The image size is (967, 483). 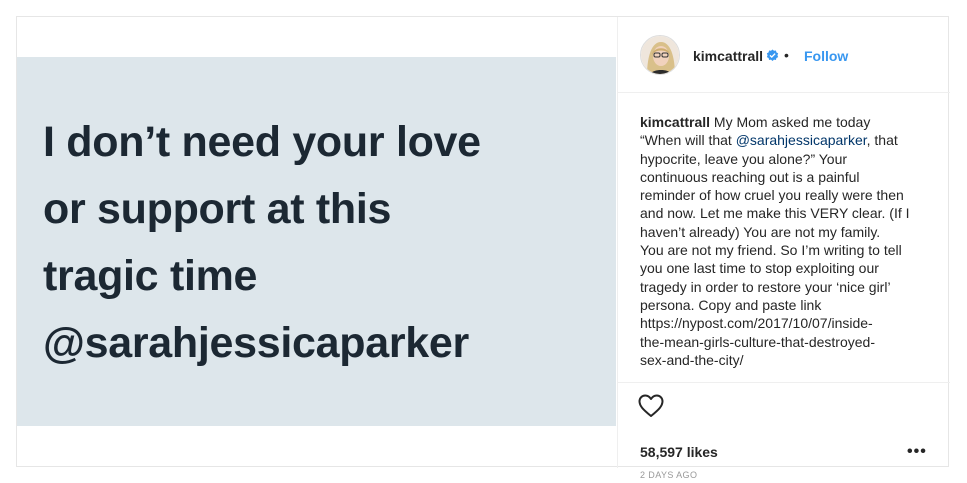 I want to click on post-header: kimcattrall • Follow, so click(x=784, y=55).